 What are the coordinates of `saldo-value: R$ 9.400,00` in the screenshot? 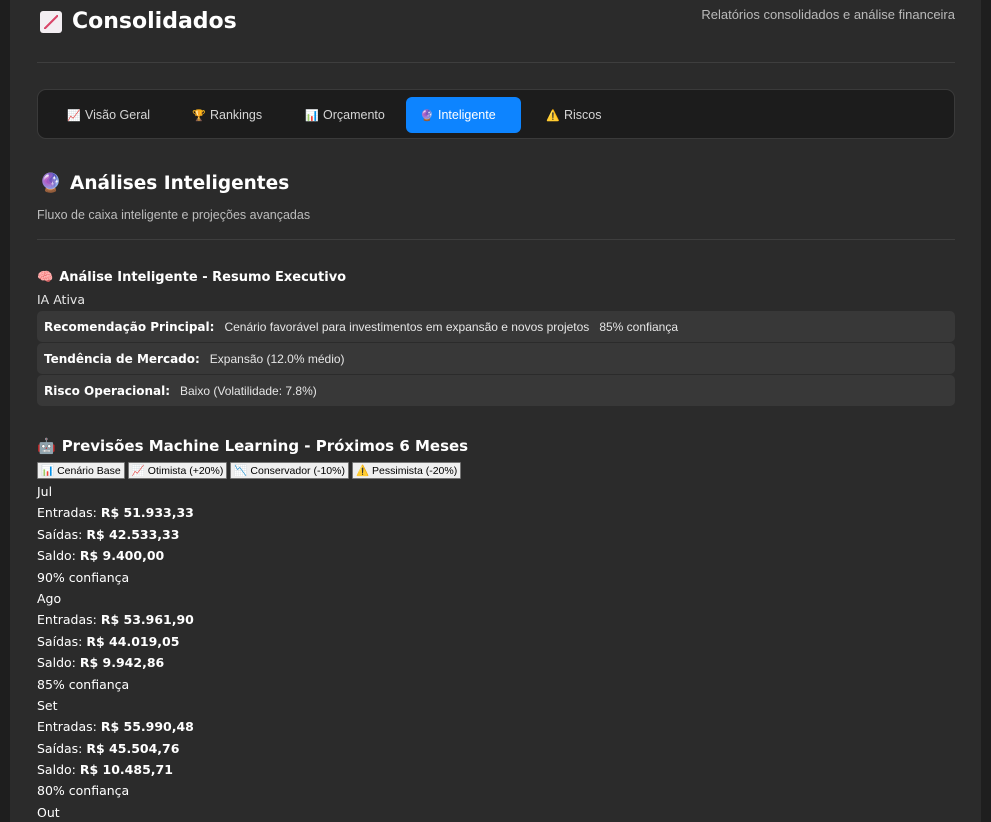 It's located at (122, 556).